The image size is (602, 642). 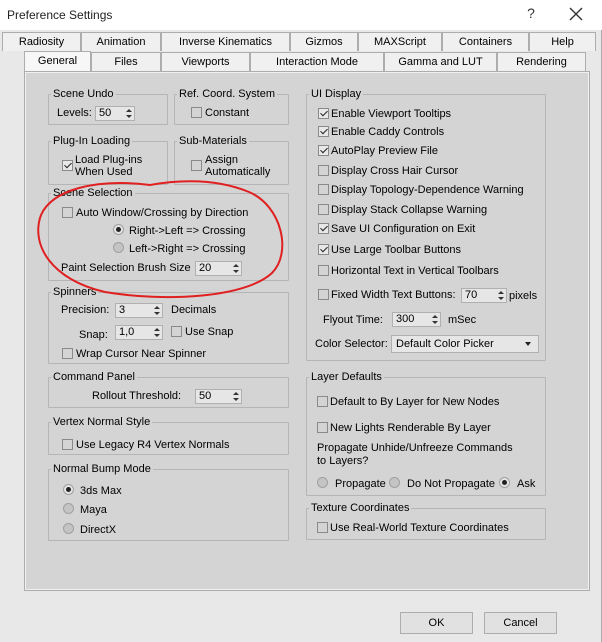 What do you see at coordinates (323, 249) in the screenshot?
I see `large-toolbar-checkbox` at bounding box center [323, 249].